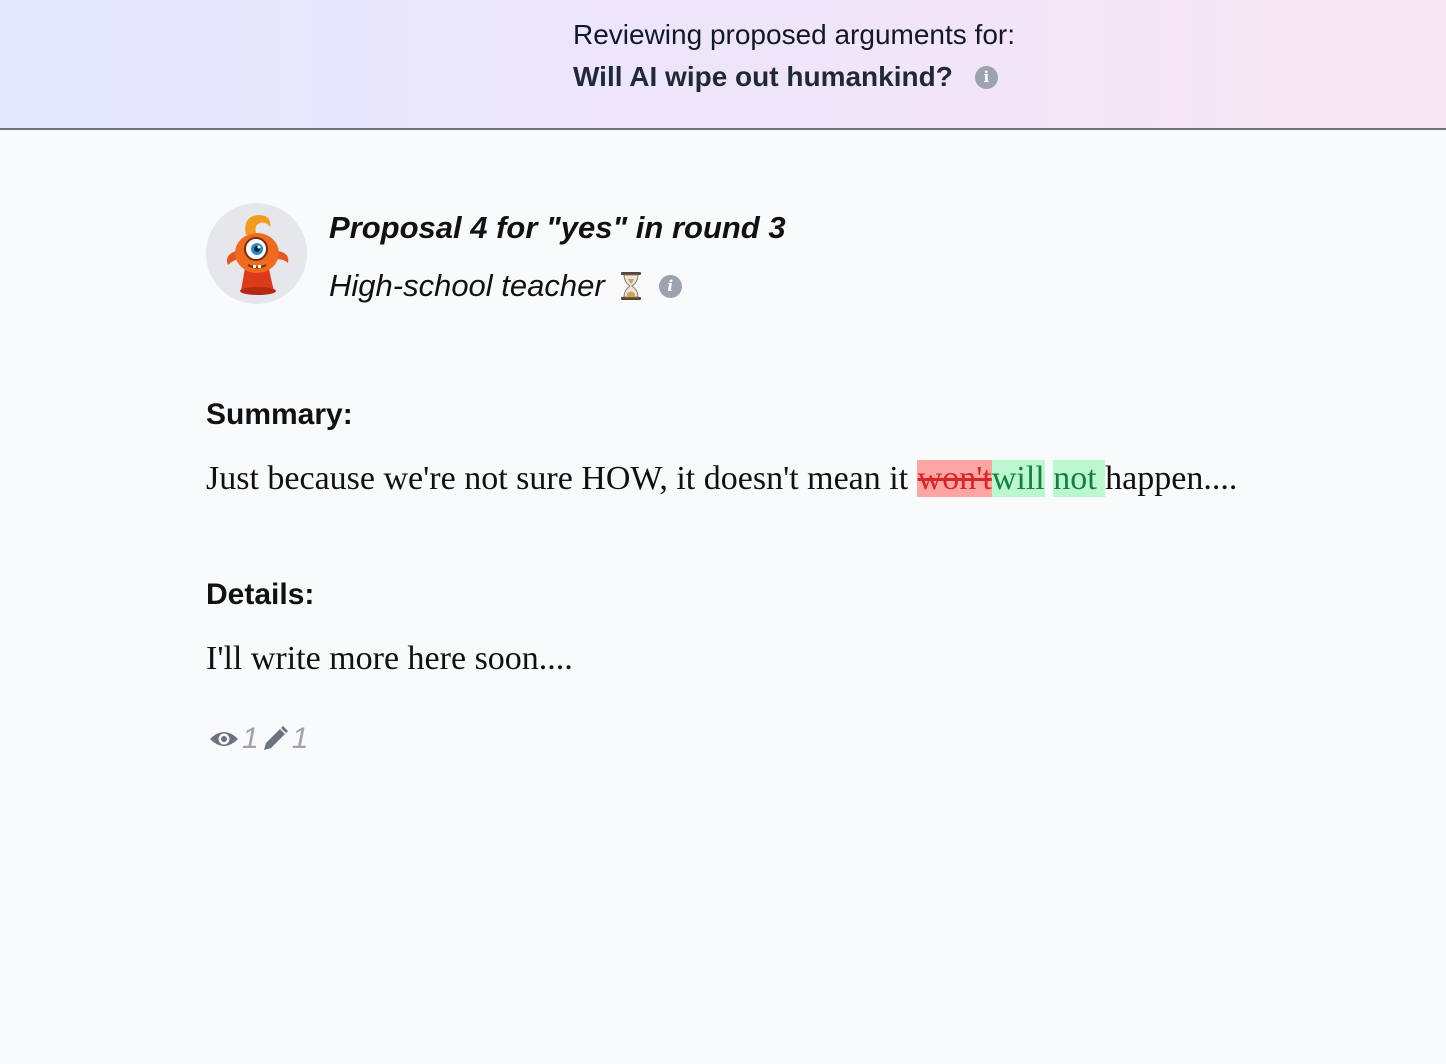 This screenshot has width=1446, height=1064. What do you see at coordinates (630, 286) in the screenshot?
I see `hourglass-icon` at bounding box center [630, 286].